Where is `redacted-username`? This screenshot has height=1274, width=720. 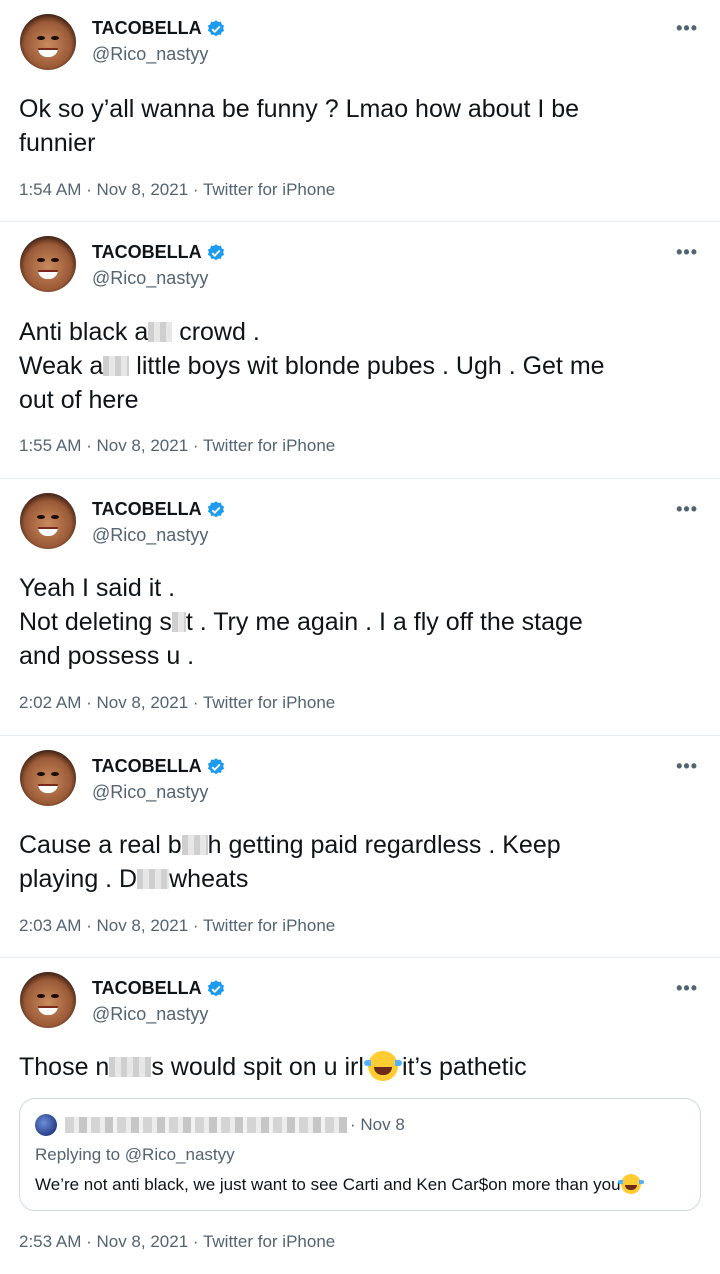 redacted-username is located at coordinates (206, 1125).